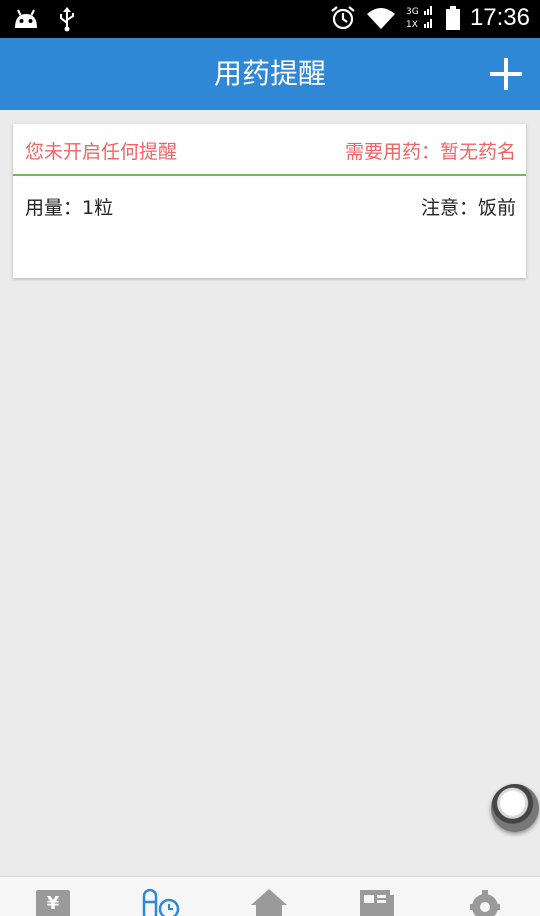  I want to click on reminder-card-header: 您未开启任何提醒 需要用药：暂无药名, so click(269, 150).